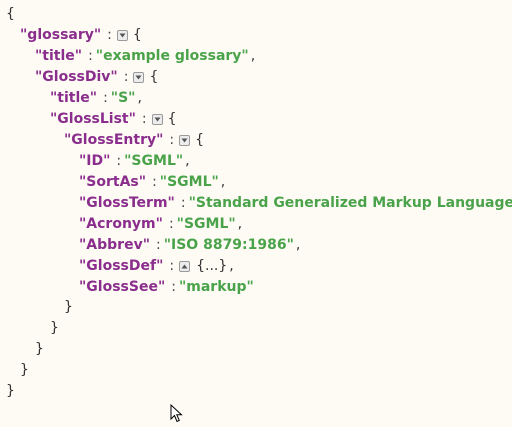 This screenshot has width=512, height=427. What do you see at coordinates (74, 98) in the screenshot?
I see `glossdiv-title-key: "title"` at bounding box center [74, 98].